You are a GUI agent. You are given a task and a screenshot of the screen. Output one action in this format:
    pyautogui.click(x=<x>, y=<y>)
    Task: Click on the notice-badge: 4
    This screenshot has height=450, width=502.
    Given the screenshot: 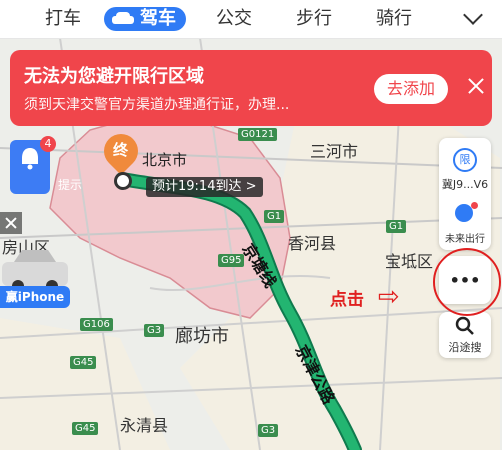 What is the action you would take?
    pyautogui.click(x=48, y=144)
    